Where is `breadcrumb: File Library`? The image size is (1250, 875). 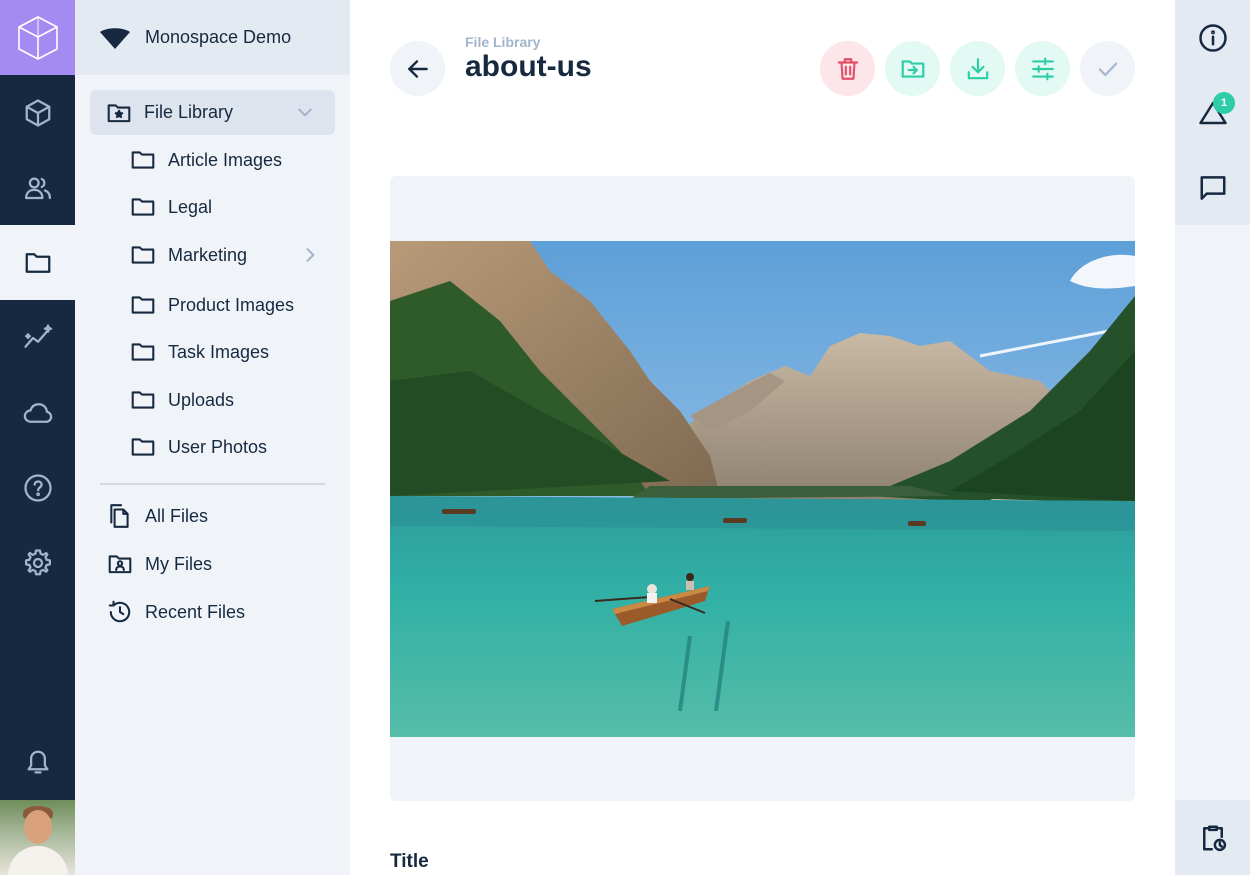
breadcrumb: File Library is located at coordinates (502, 42).